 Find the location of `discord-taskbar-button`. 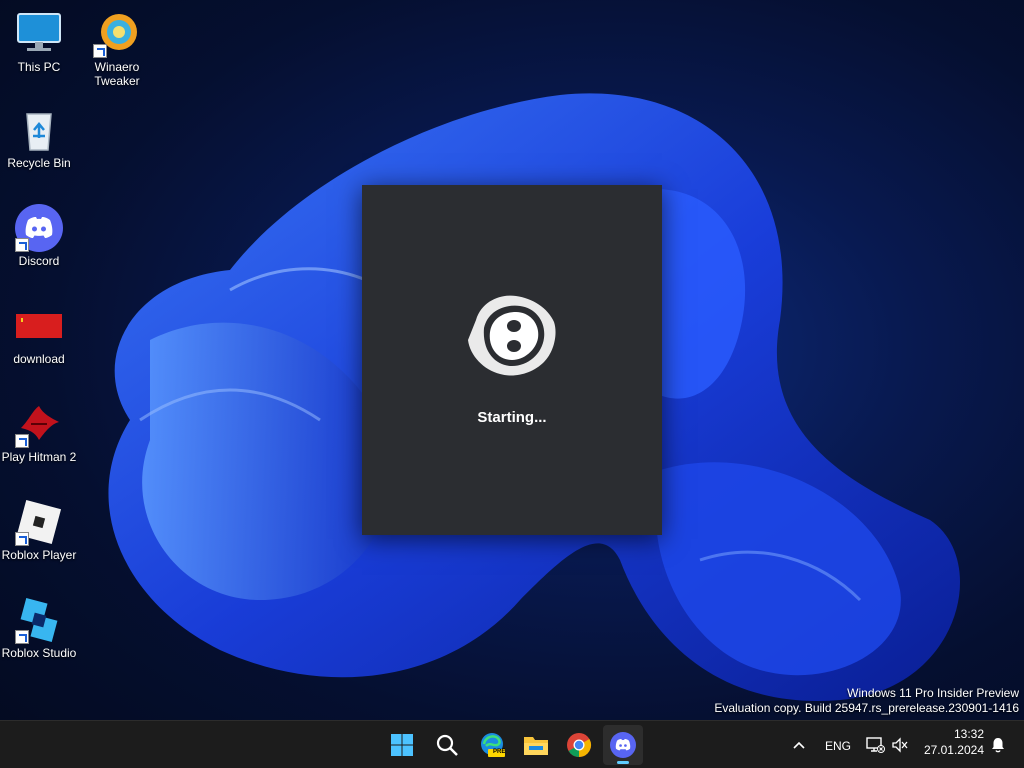

discord-taskbar-button is located at coordinates (623, 745).